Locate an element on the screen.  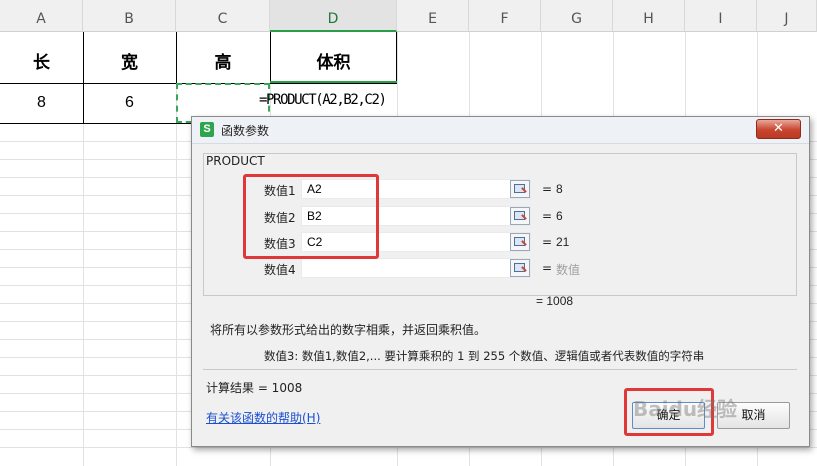
column-header-j: J is located at coordinates (787, 16).